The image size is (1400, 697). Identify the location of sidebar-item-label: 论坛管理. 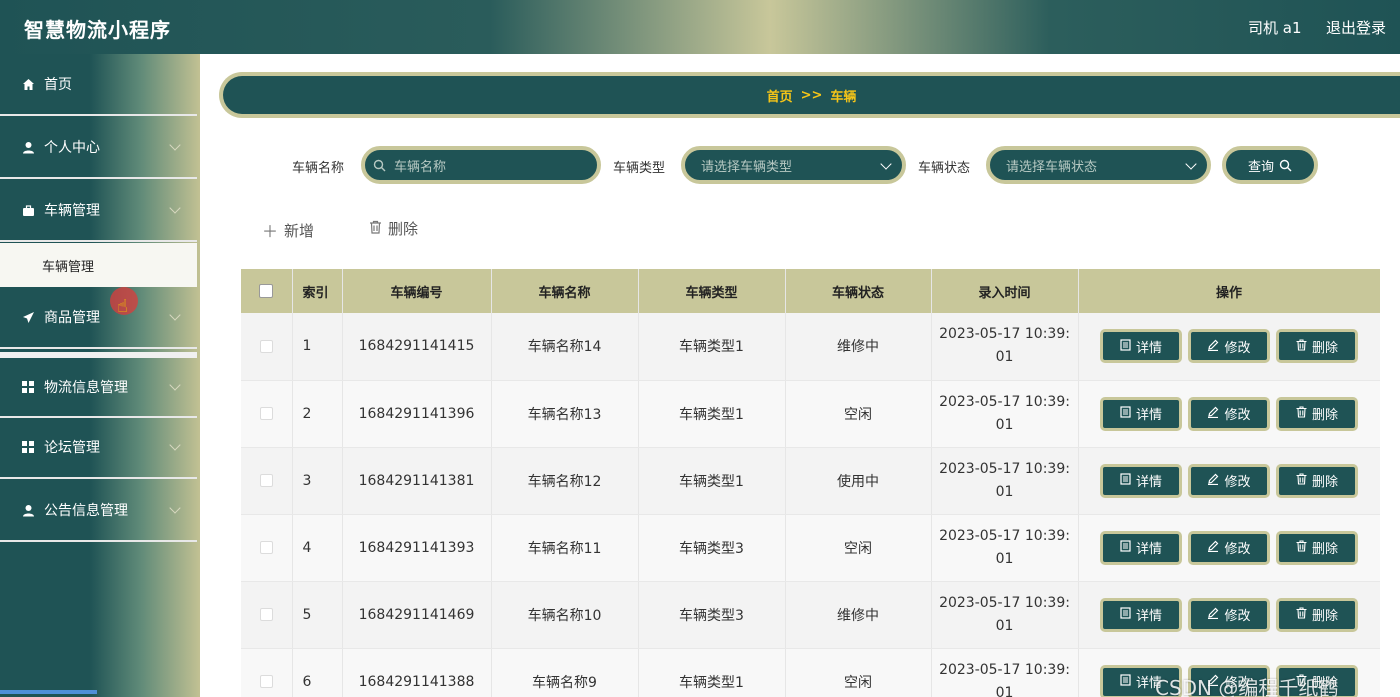
(72, 448).